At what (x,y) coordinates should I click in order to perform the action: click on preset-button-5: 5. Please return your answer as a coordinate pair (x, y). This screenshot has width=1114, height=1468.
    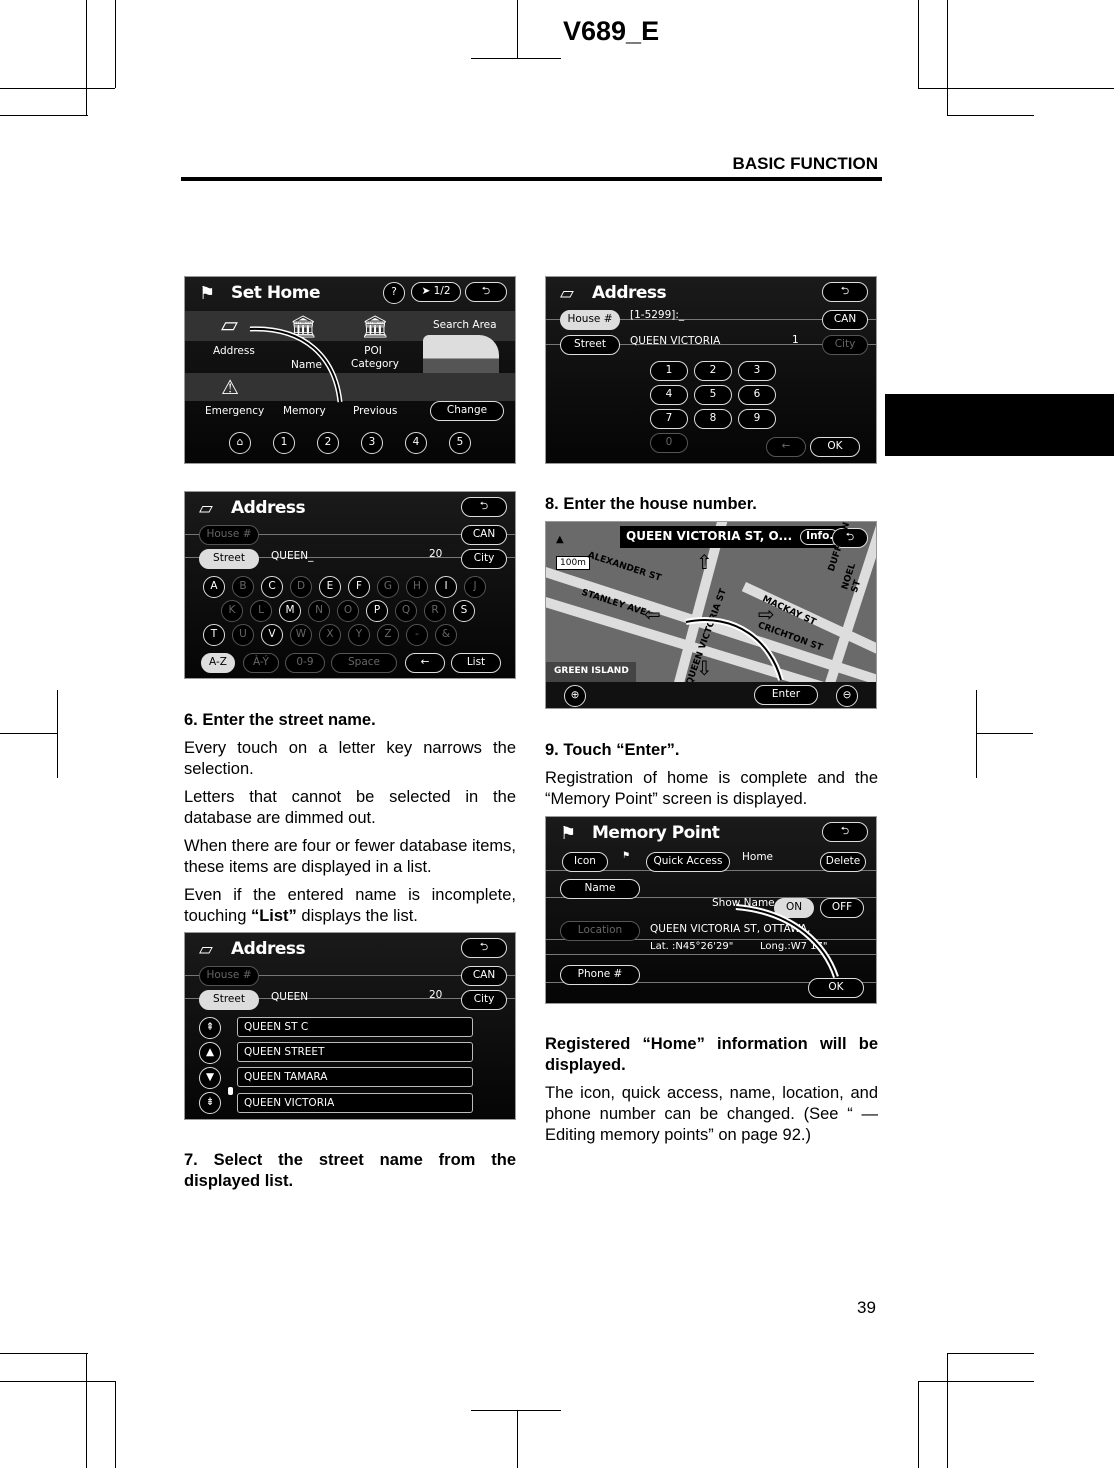
    Looking at the image, I should click on (460, 443).